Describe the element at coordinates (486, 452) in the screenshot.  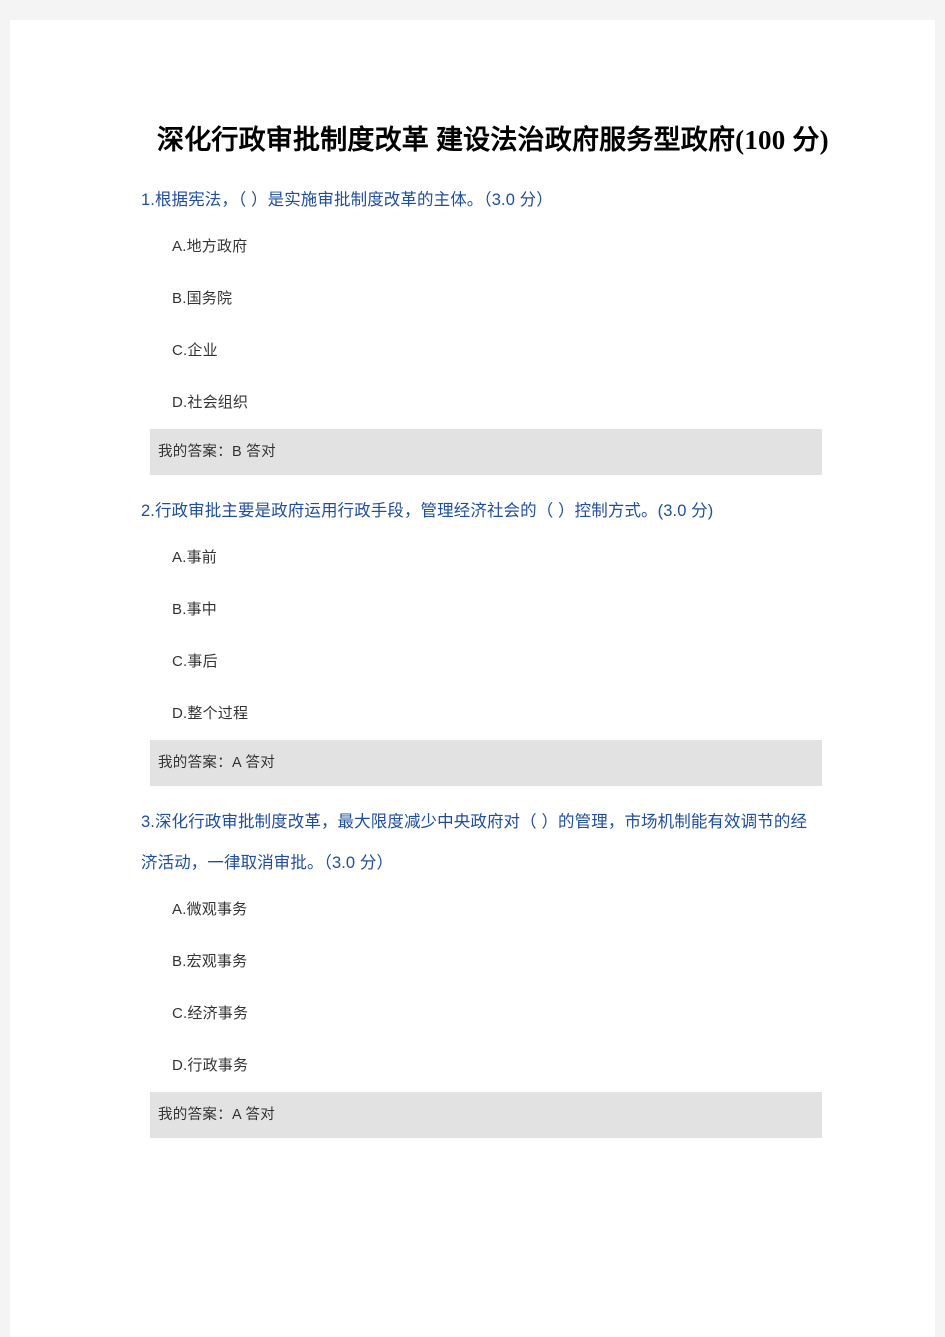
I see `my-answer-bar: 我的答案：B 答对` at that location.